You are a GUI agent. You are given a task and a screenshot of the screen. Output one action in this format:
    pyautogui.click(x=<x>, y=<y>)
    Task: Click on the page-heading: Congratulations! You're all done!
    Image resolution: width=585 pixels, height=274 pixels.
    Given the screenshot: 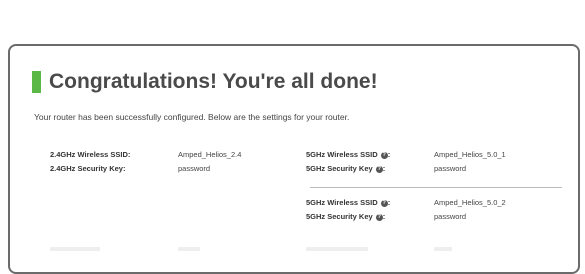 What is the action you would take?
    pyautogui.click(x=205, y=82)
    